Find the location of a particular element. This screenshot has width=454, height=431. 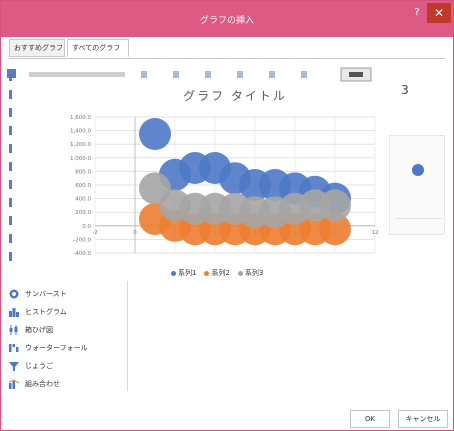

chart-legend: 系列1 系列2 系列3 is located at coordinates (241, 273).